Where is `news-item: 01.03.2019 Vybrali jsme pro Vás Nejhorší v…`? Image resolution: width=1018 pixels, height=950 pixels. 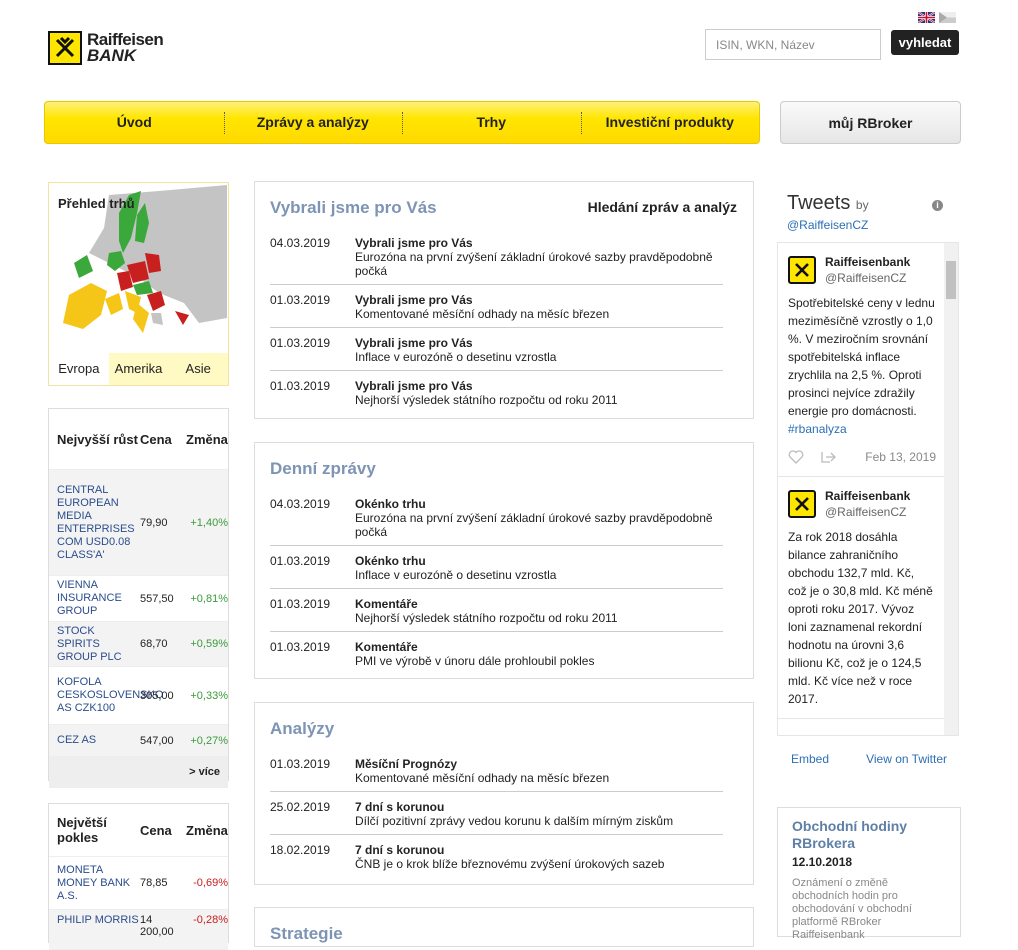 news-item: 01.03.2019 Vybrali jsme pro Vás Nejhorší v… is located at coordinates (496, 392).